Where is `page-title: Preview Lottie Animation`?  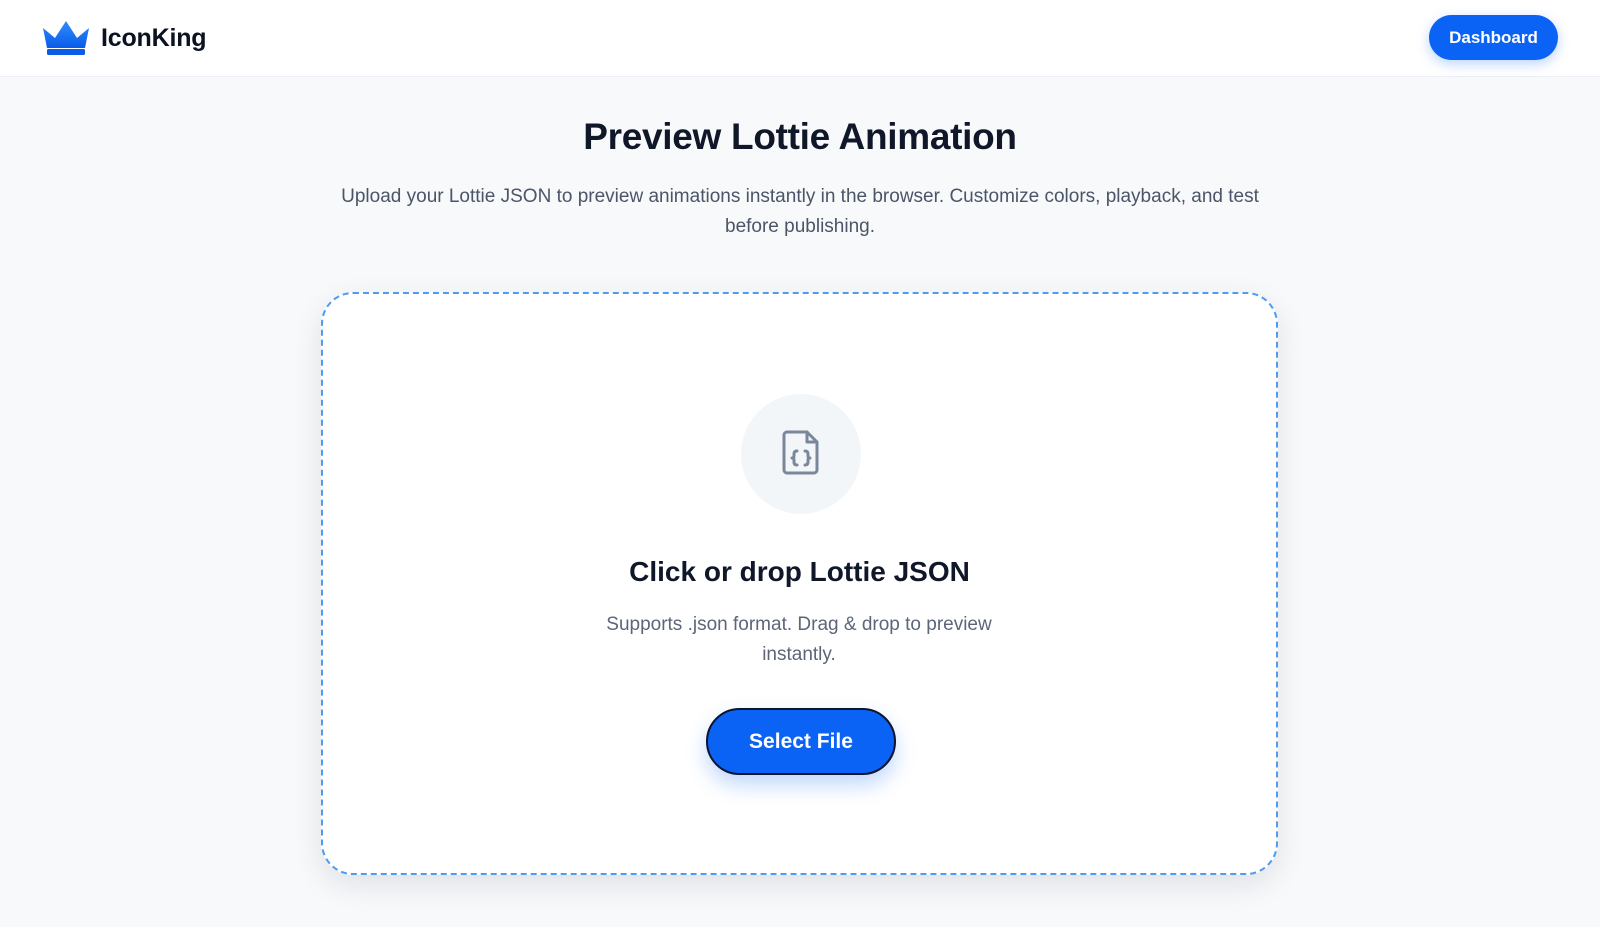 page-title: Preview Lottie Animation is located at coordinates (800, 136).